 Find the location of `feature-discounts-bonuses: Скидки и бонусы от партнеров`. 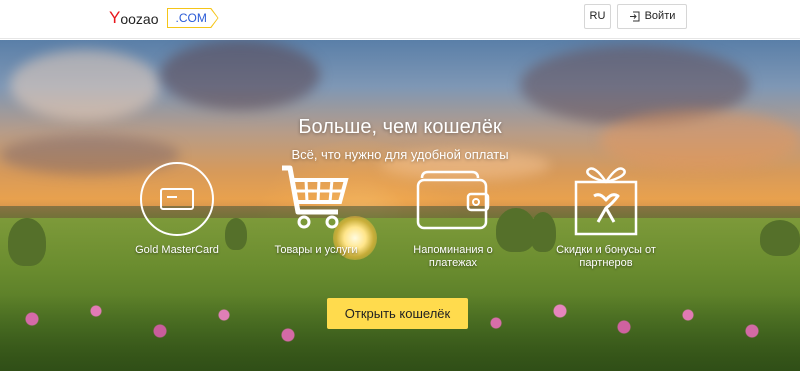

feature-discounts-bonuses: Скидки и бонусы от партнеров is located at coordinates (606, 213).